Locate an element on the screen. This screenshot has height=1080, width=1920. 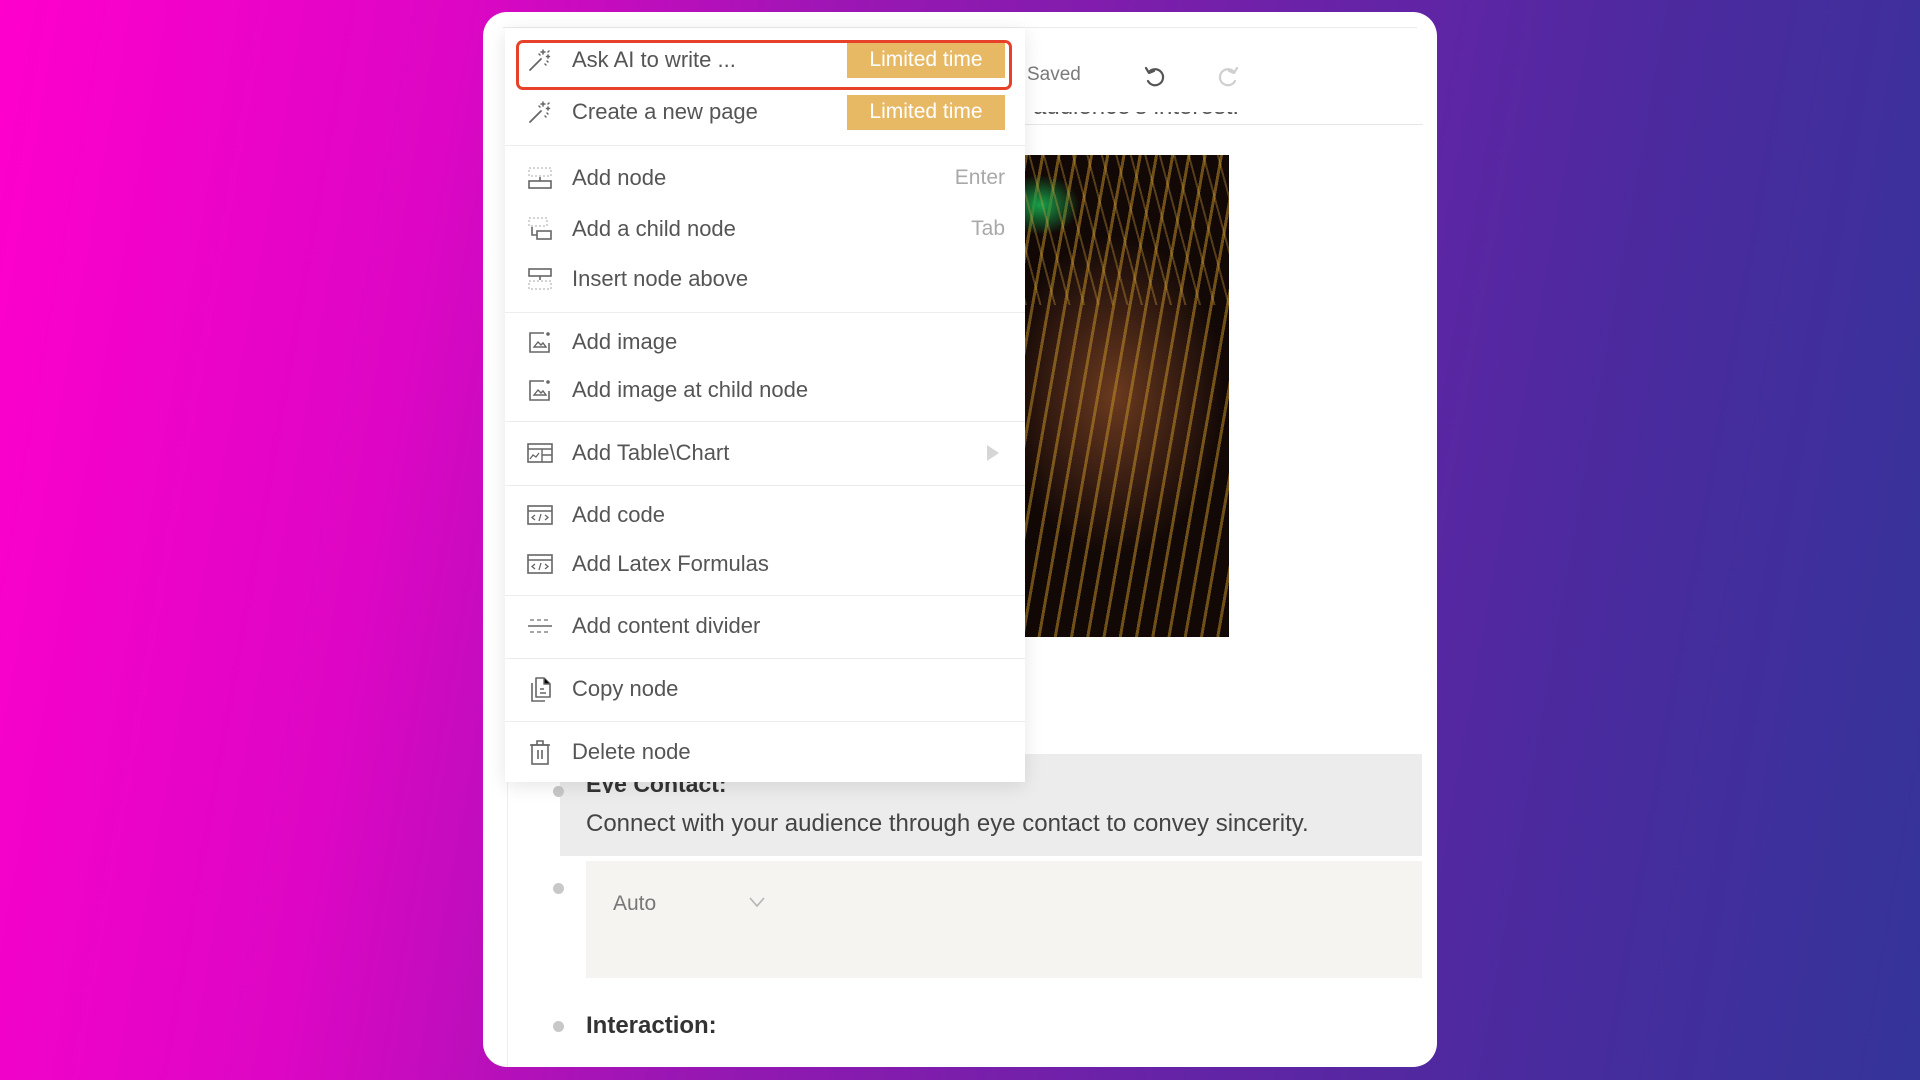
shortcut-hint: Tab is located at coordinates (988, 228).